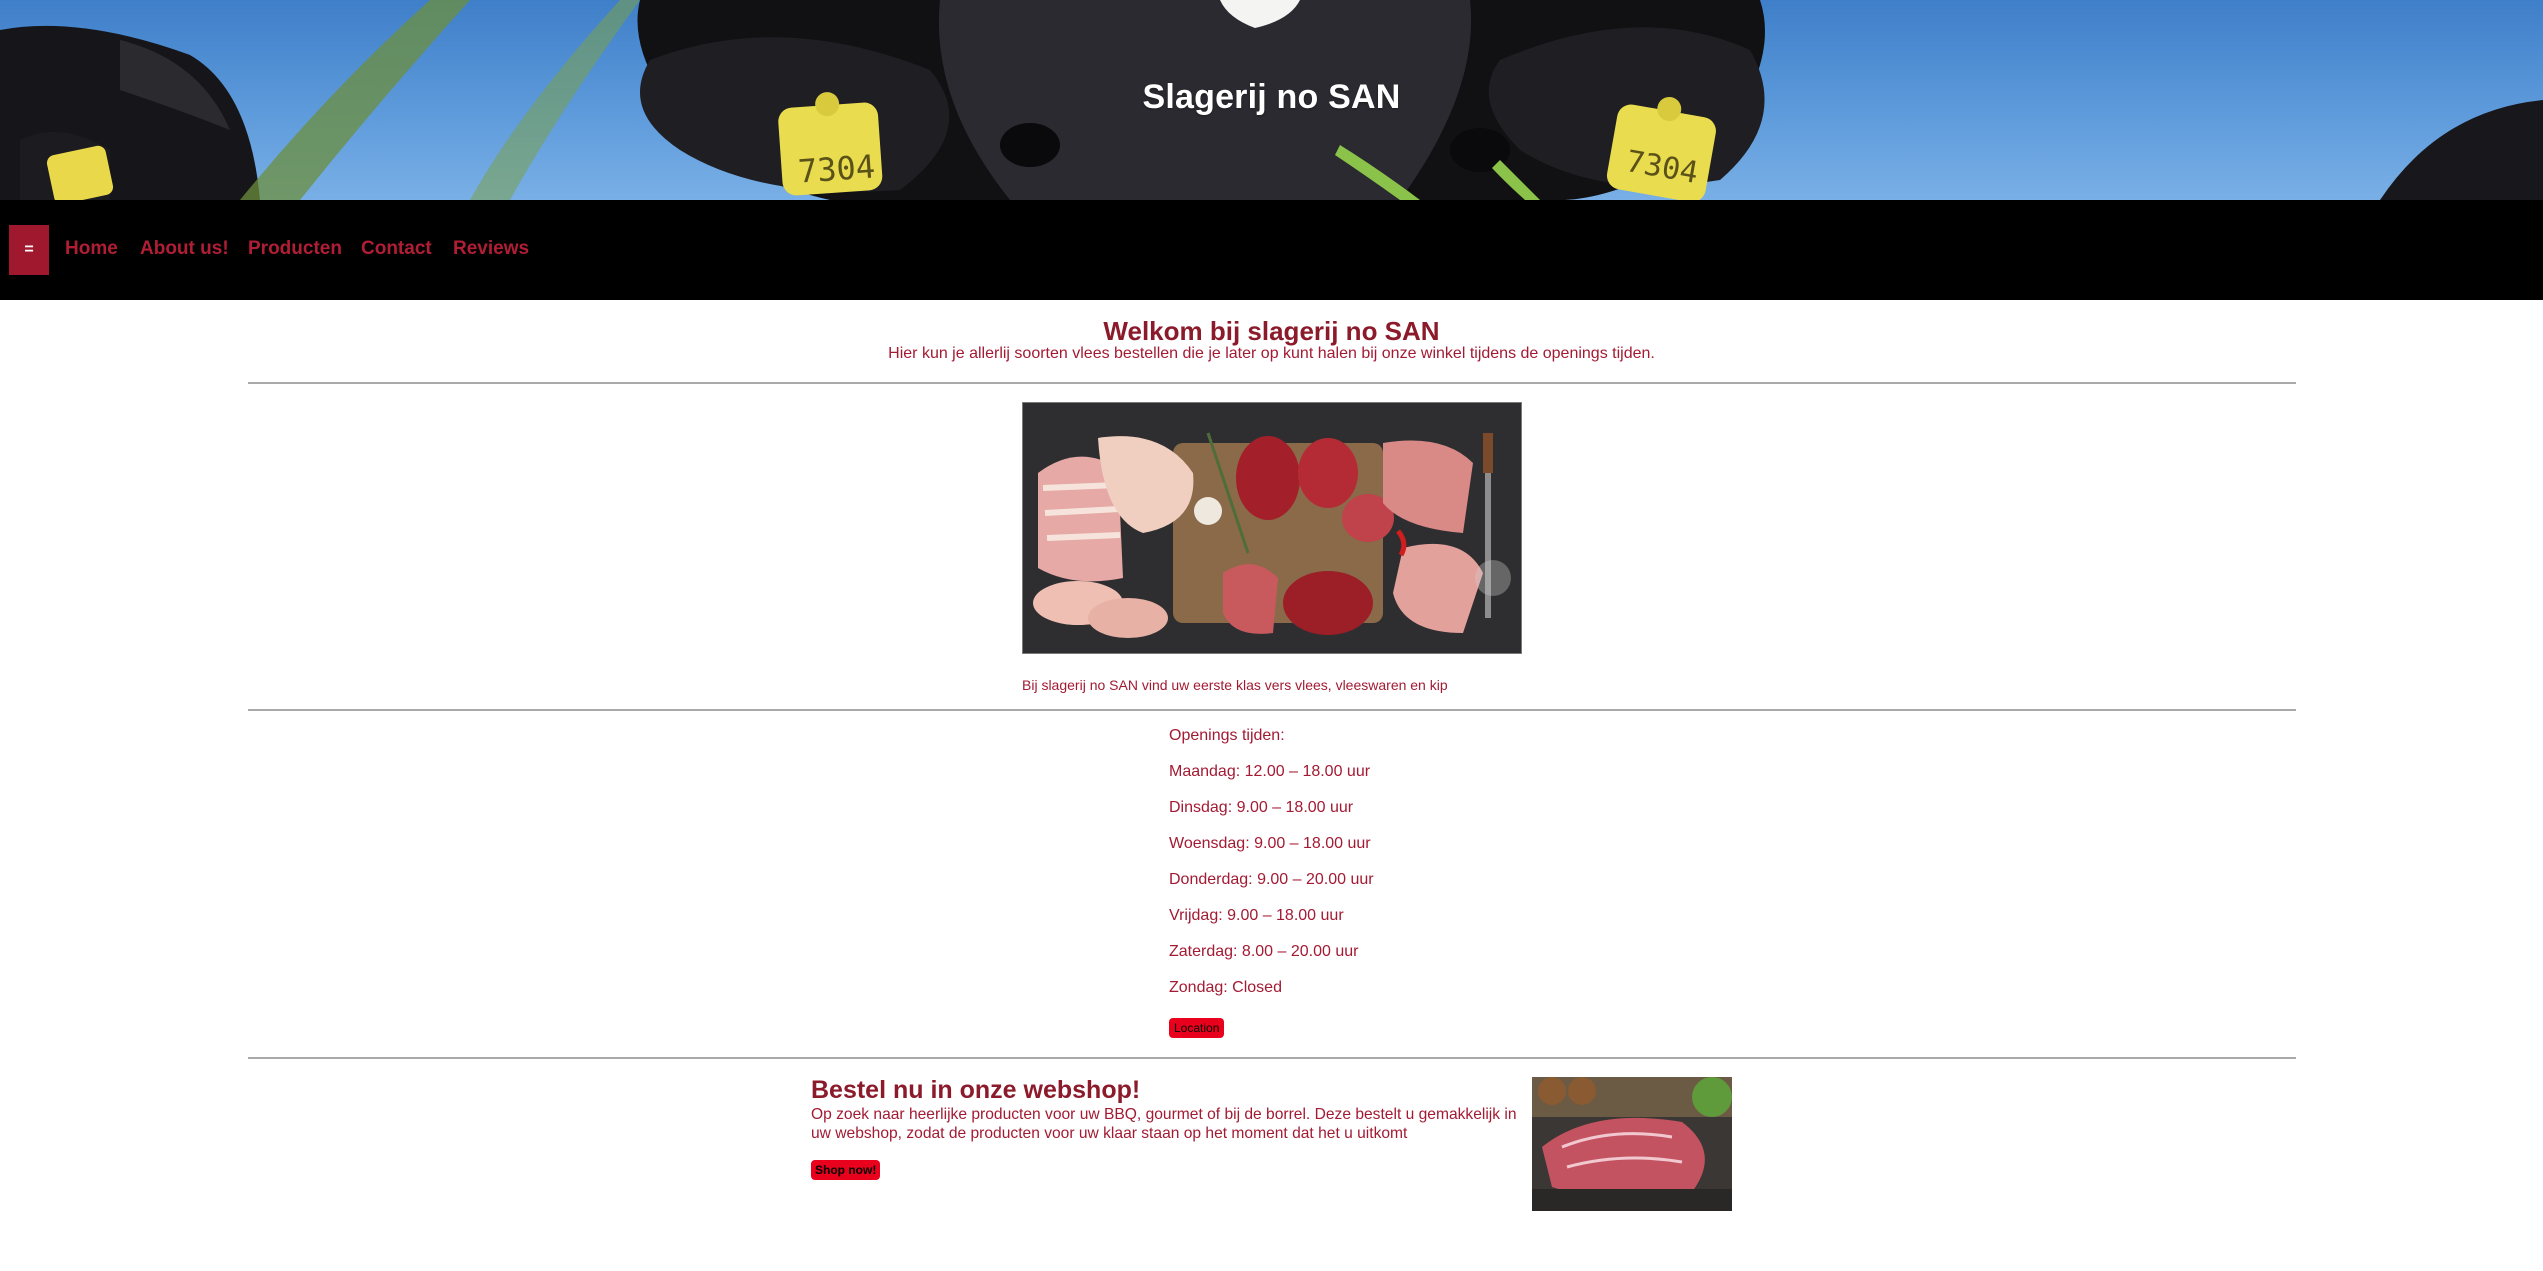 Image resolution: width=2543 pixels, height=1271 pixels. What do you see at coordinates (1261, 807) in the screenshot?
I see `opening-hours-tuesday: Dinsdag: 9.00 – 18.00 uur` at bounding box center [1261, 807].